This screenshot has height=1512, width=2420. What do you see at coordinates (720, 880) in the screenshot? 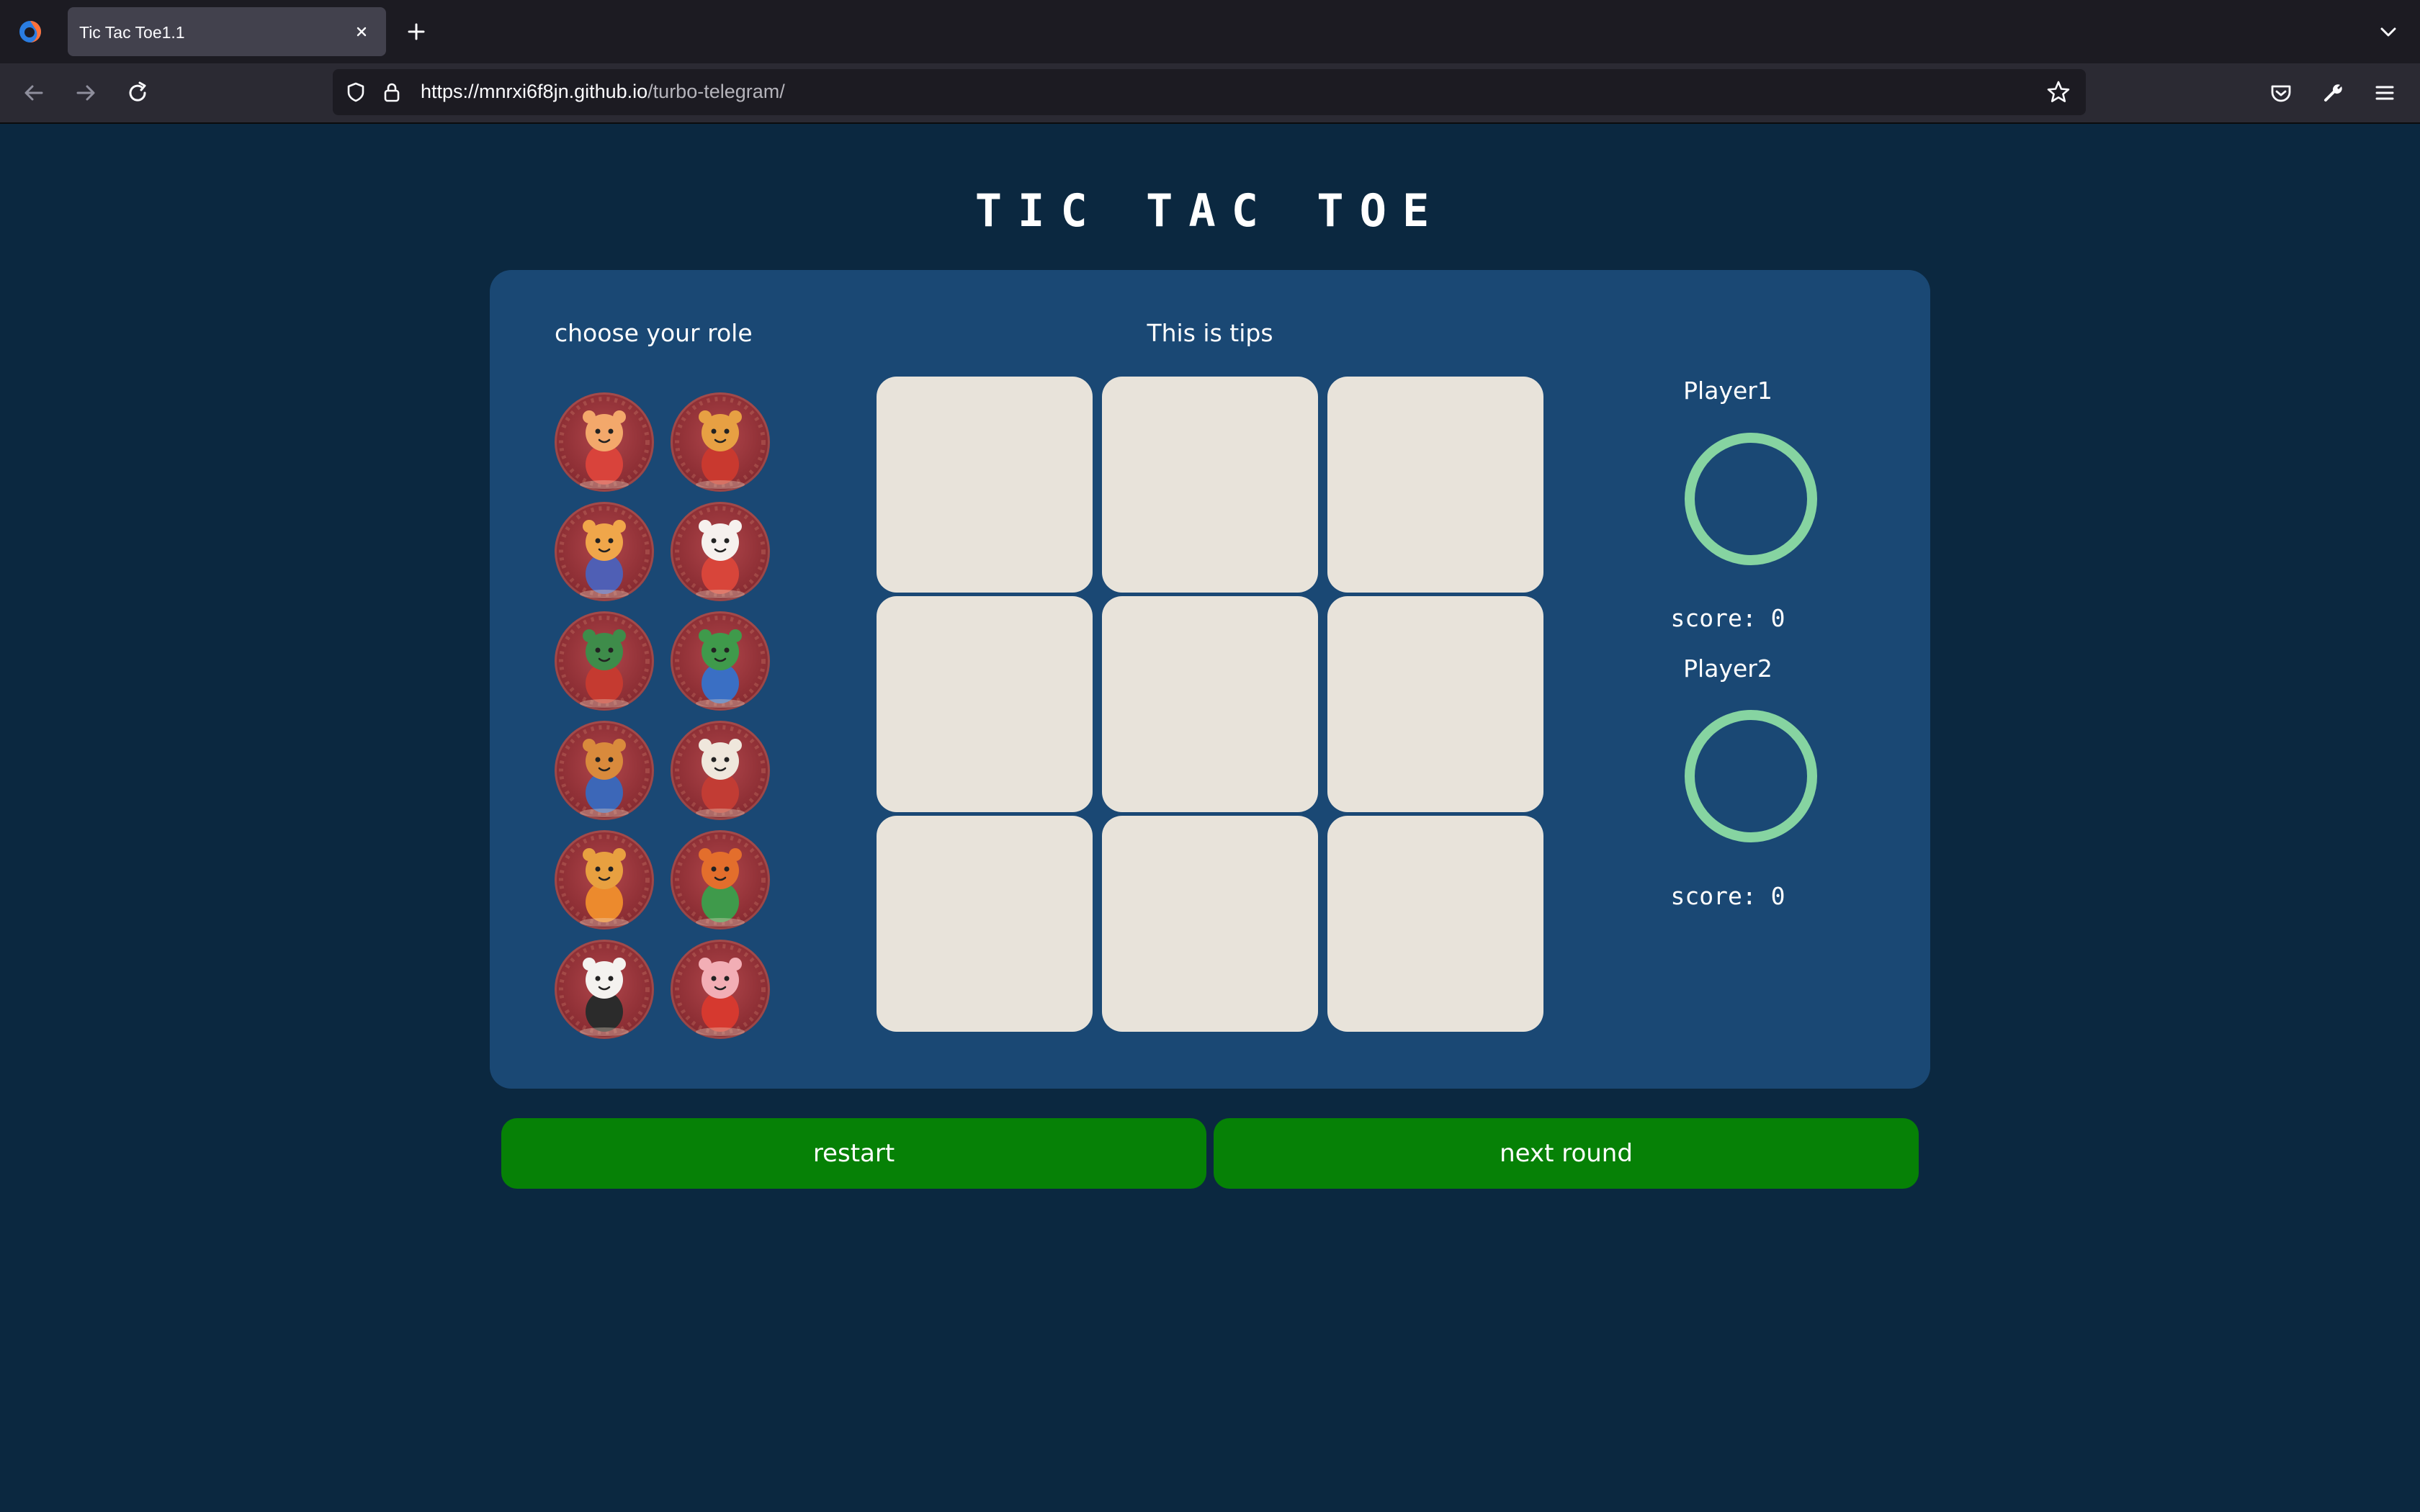
I see `role-avatar-rooster` at bounding box center [720, 880].